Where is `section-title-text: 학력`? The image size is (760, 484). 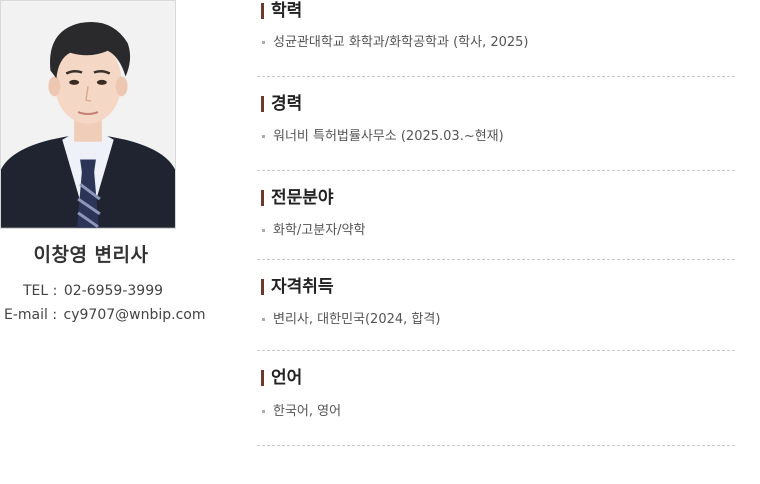
section-title-text: 학력 is located at coordinates (287, 11).